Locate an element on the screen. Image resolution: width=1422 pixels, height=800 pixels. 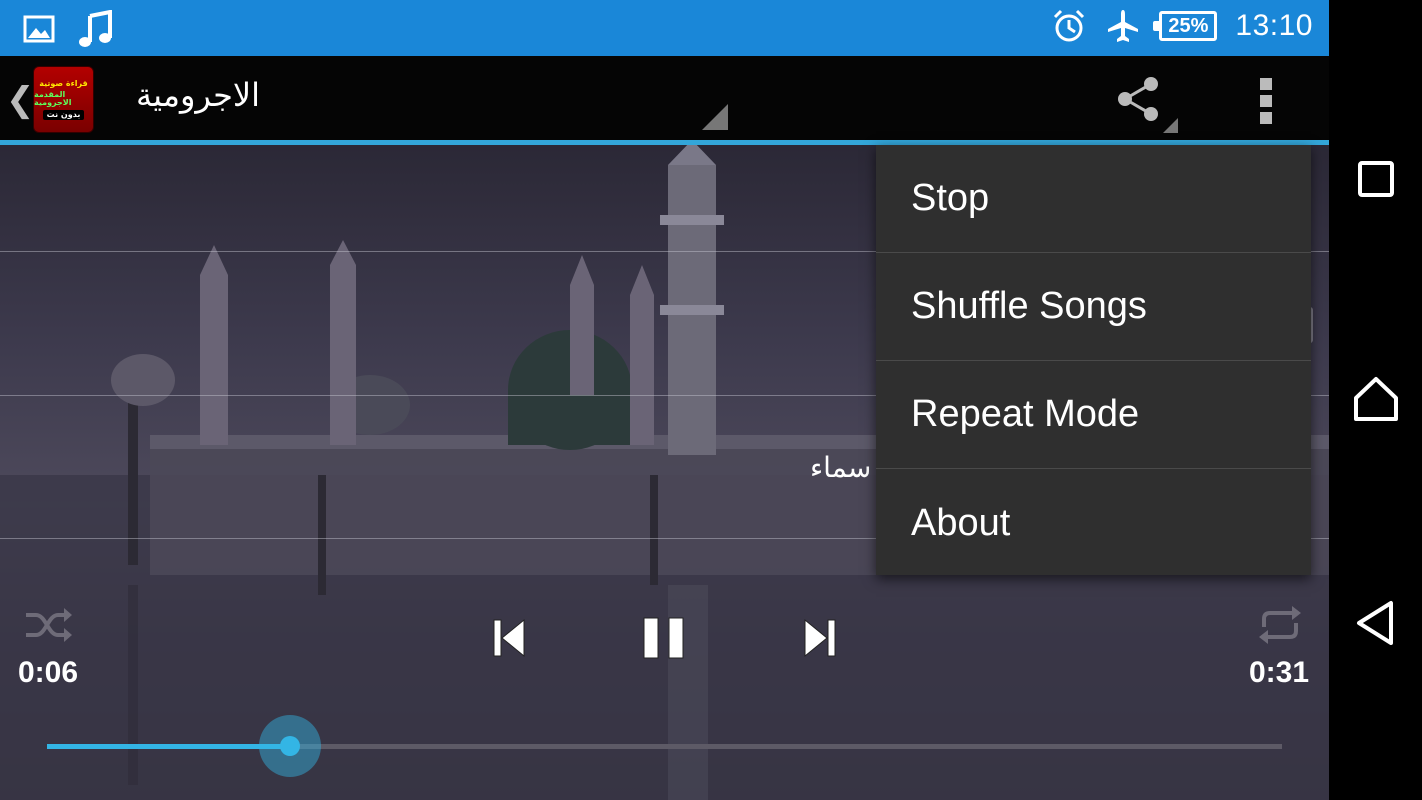
app-icon-line-1: قراءة صوتية is located at coordinates (63, 83).